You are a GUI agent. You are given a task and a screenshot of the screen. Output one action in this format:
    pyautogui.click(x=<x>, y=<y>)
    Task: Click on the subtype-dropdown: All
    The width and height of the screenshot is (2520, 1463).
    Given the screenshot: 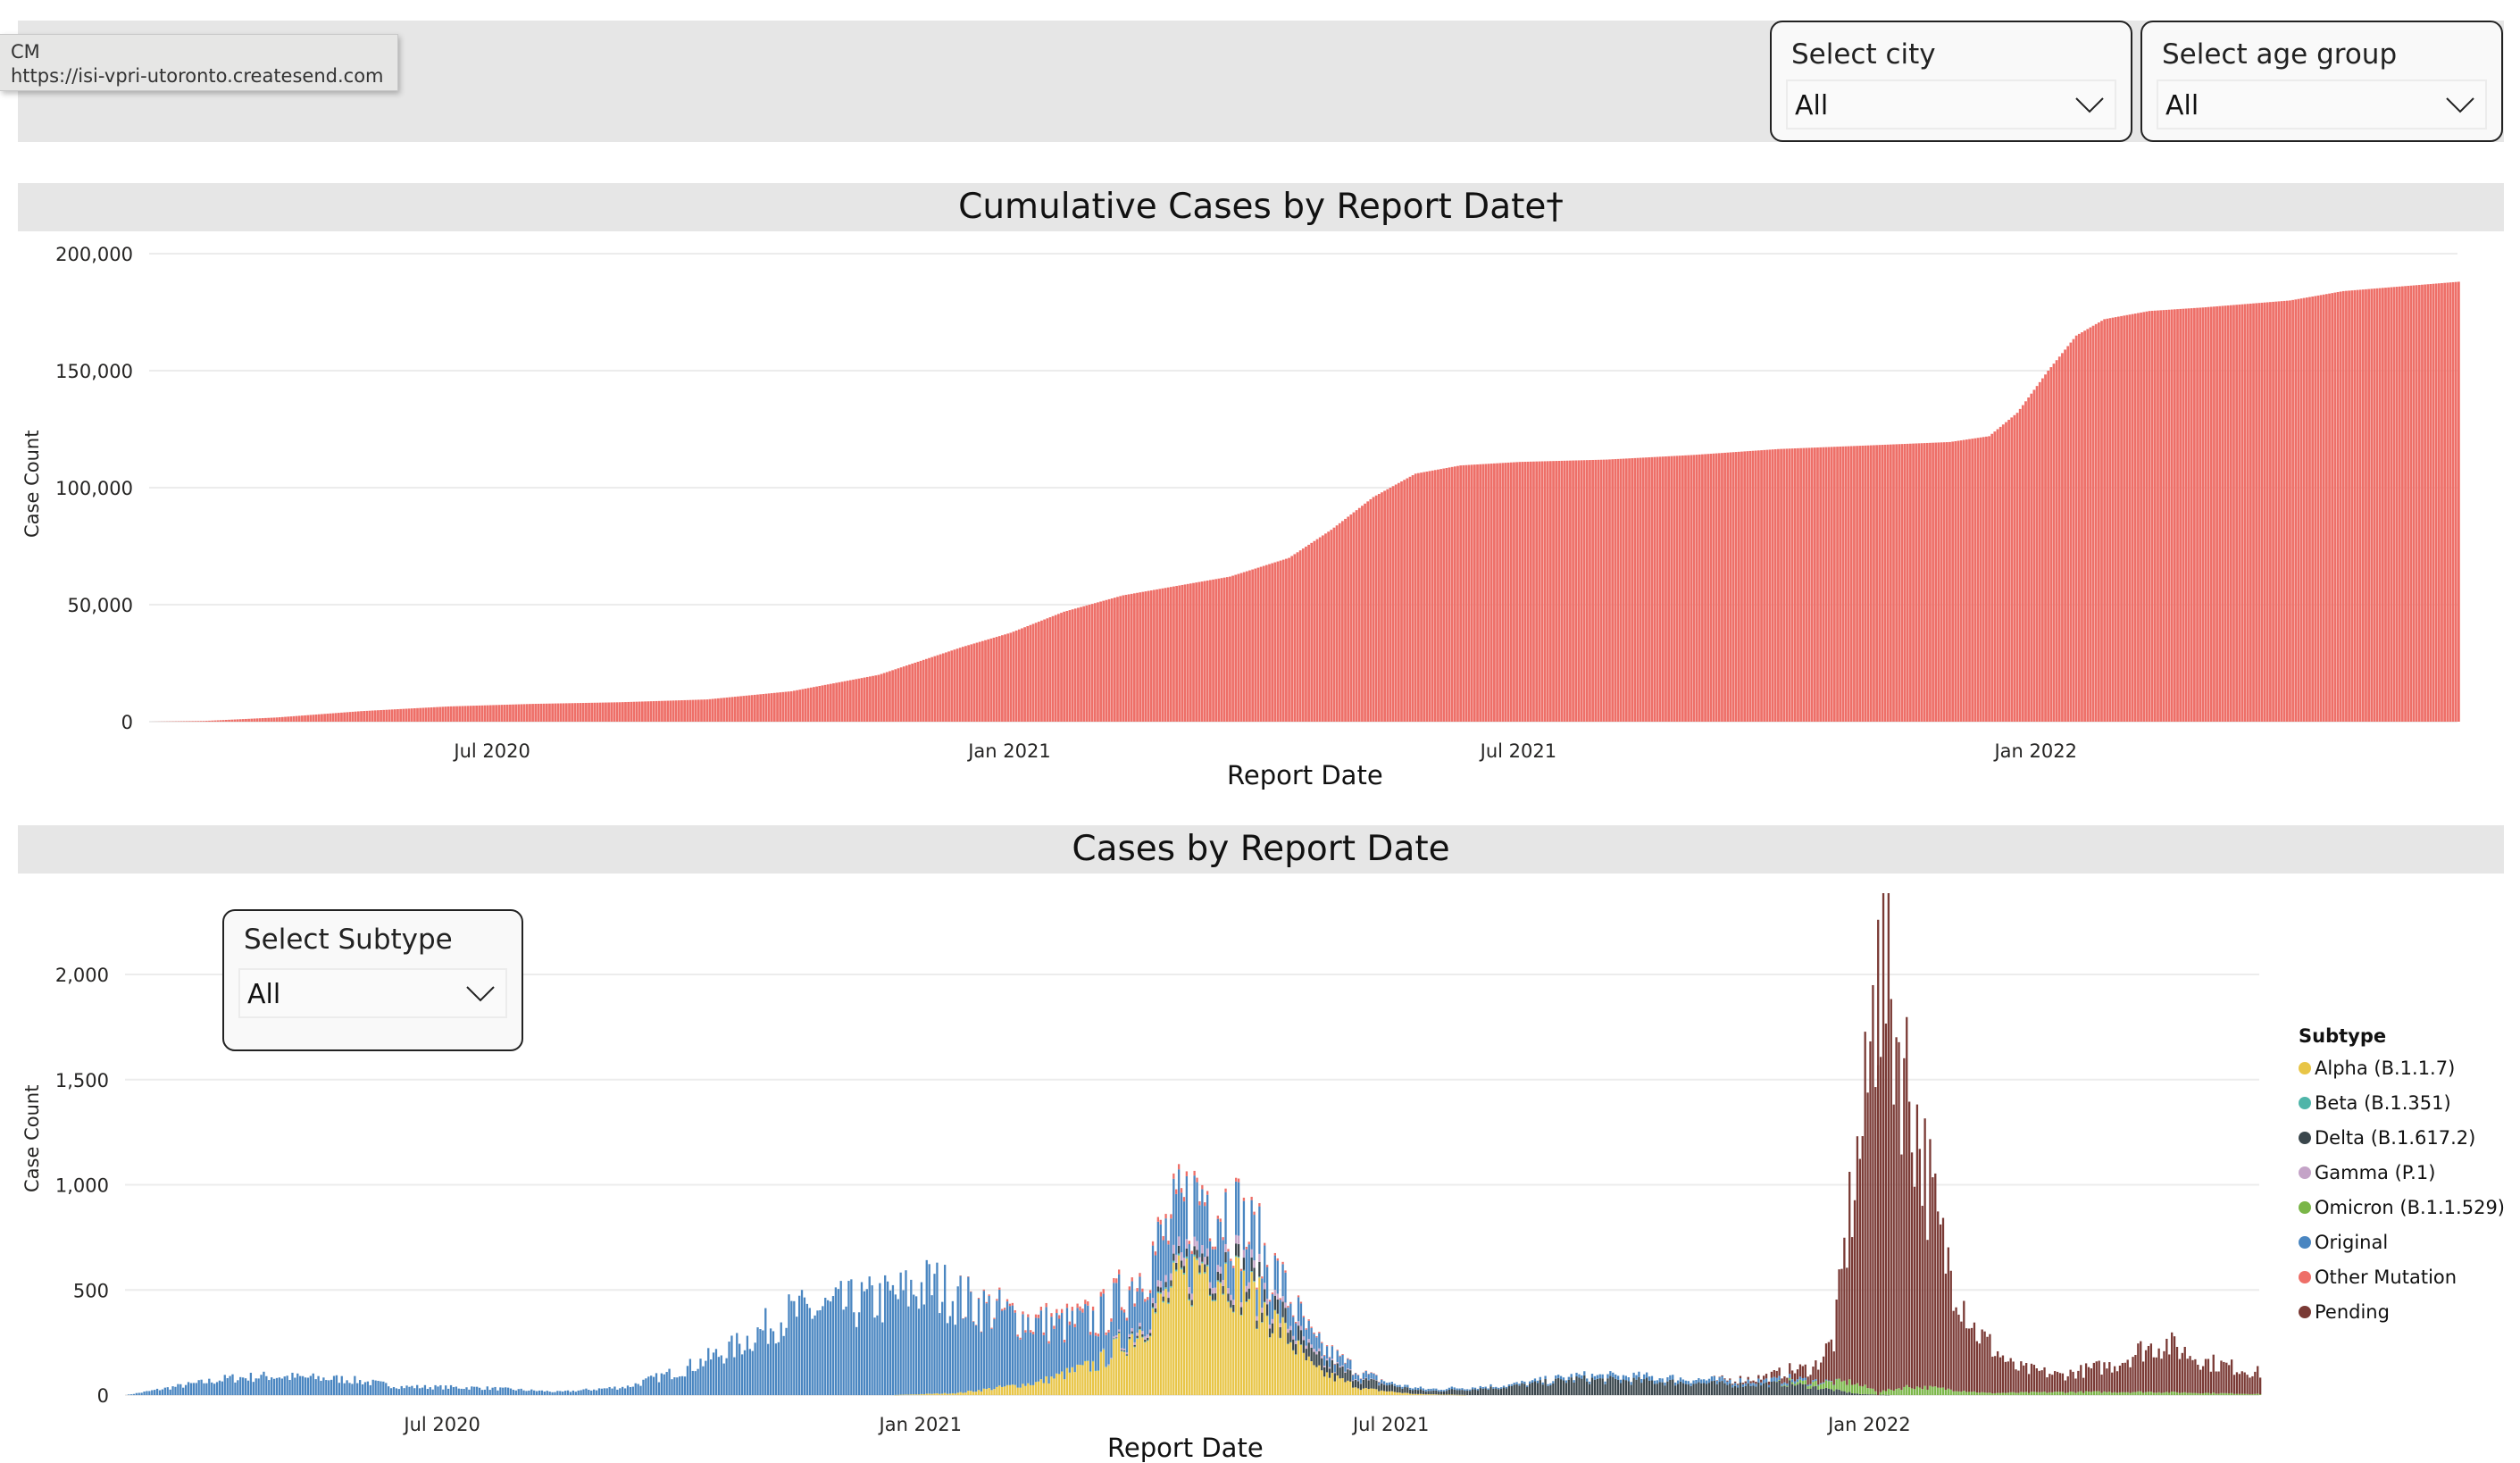 What is the action you would take?
    pyautogui.click(x=372, y=993)
    